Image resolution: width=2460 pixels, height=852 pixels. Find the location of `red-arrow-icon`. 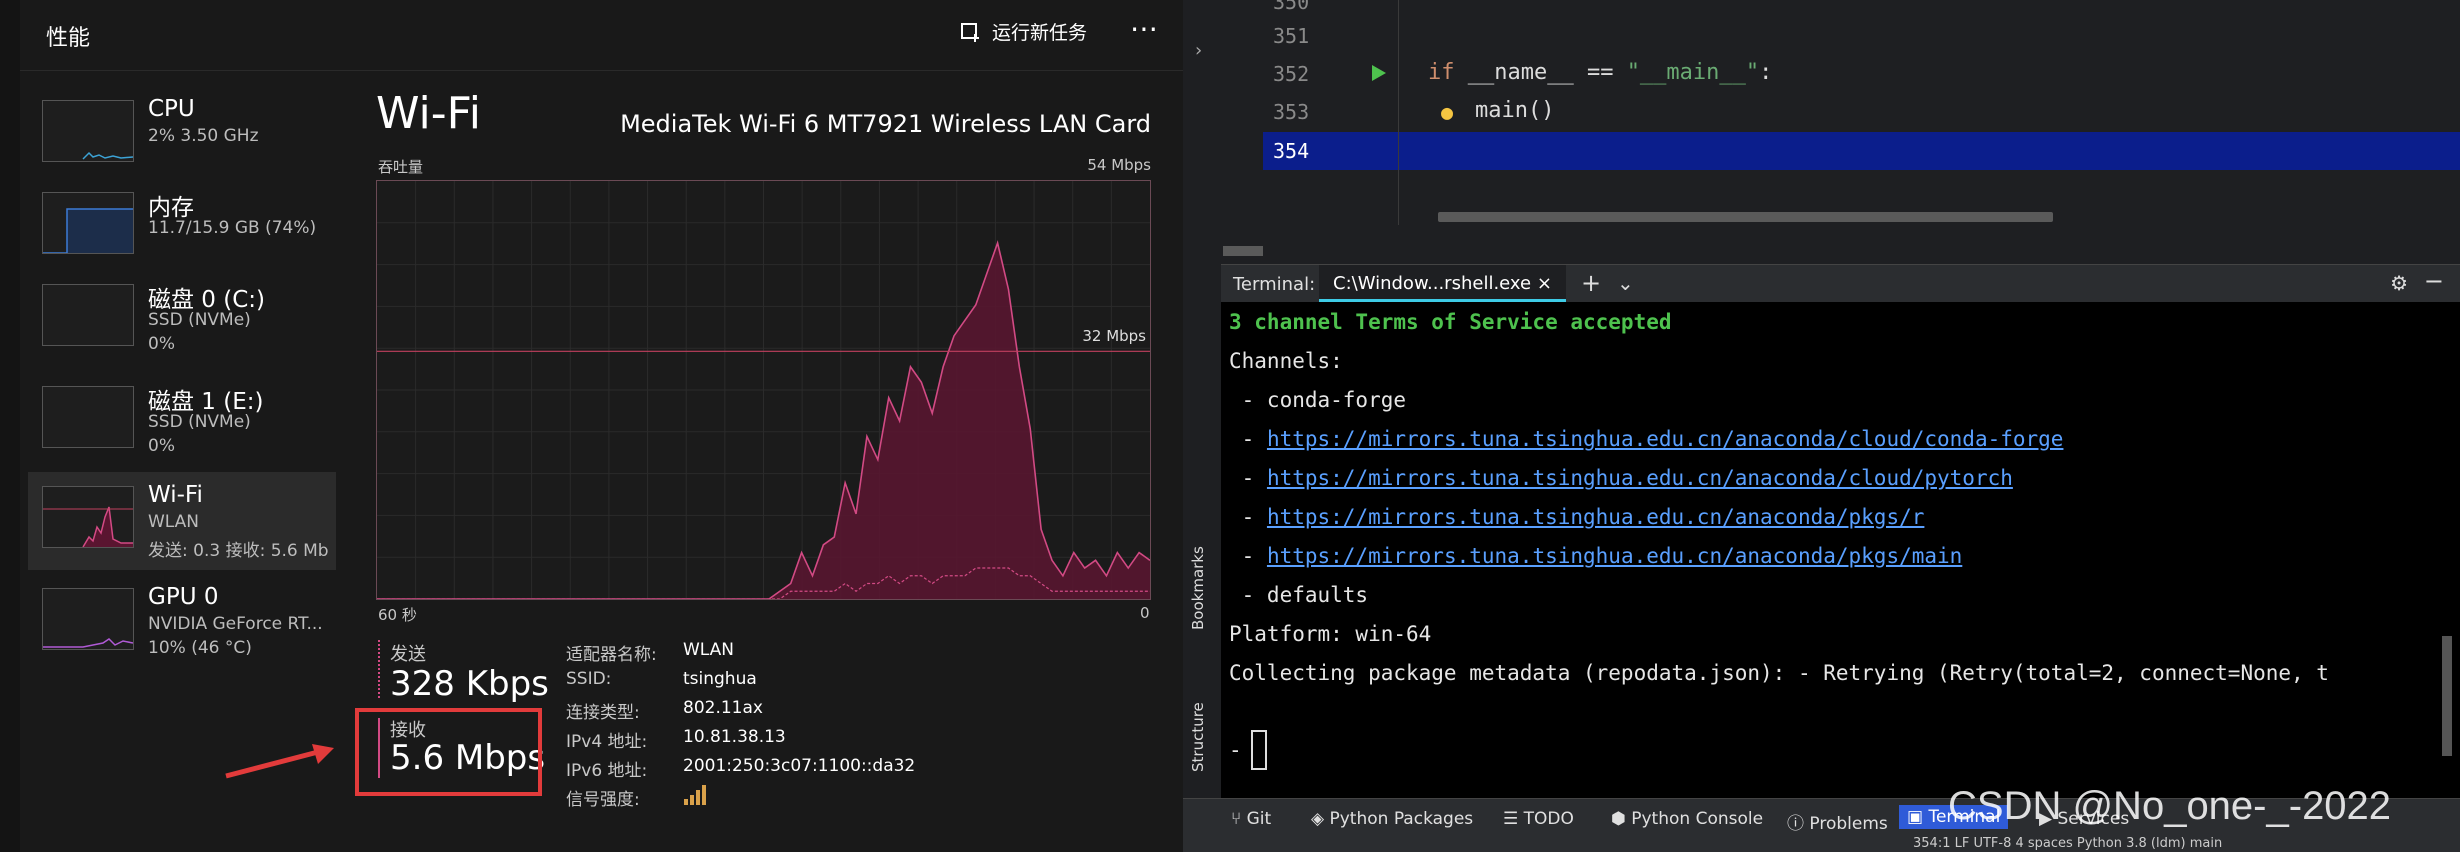

red-arrow-icon is located at coordinates (279, 761).